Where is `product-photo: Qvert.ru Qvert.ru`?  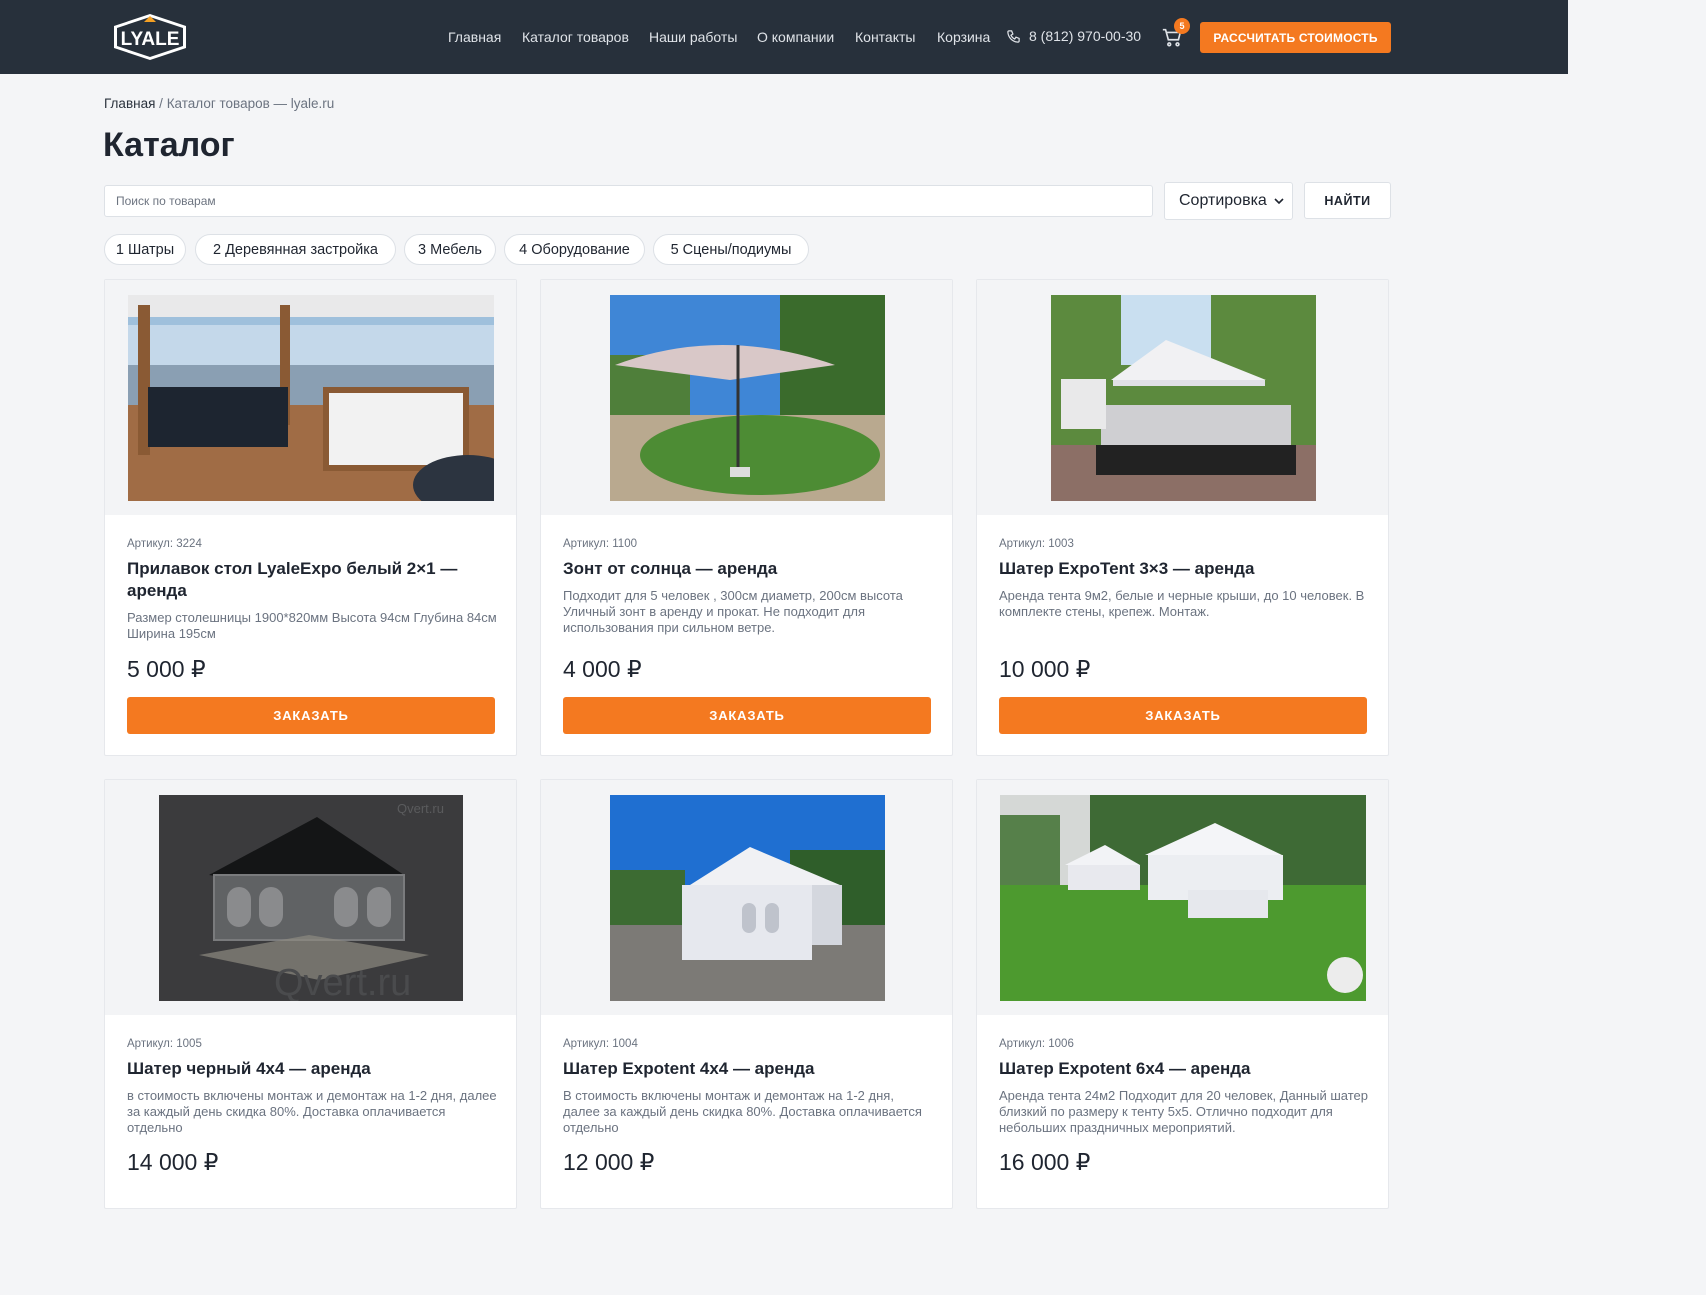
product-photo: Qvert.ru Qvert.ru is located at coordinates (311, 898).